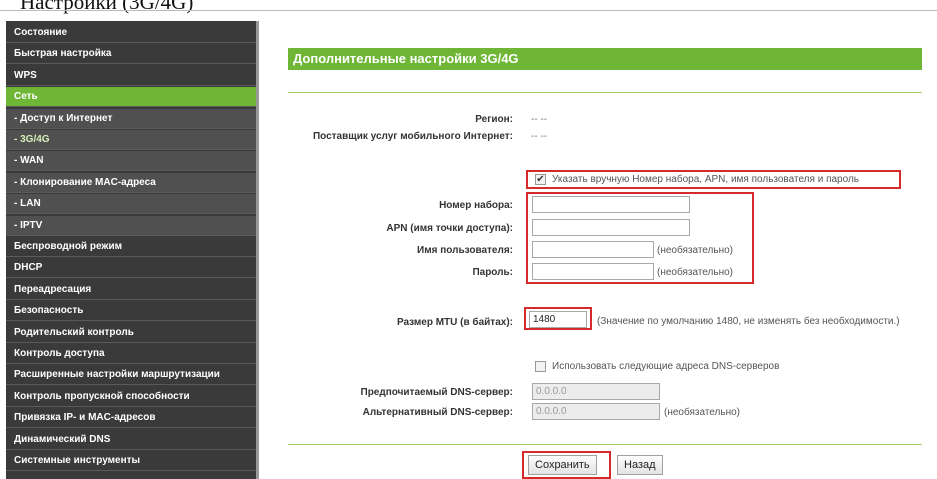  Describe the element at coordinates (131, 461) in the screenshot. I see `sidebar-item-20: Системные инструменты` at that location.